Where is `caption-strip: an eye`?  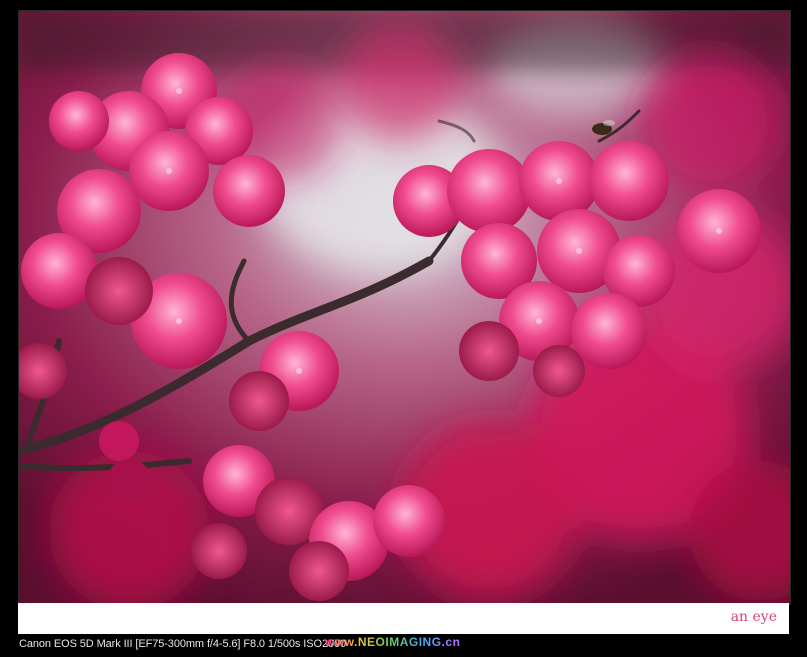
caption-strip: an eye is located at coordinates (403, 618).